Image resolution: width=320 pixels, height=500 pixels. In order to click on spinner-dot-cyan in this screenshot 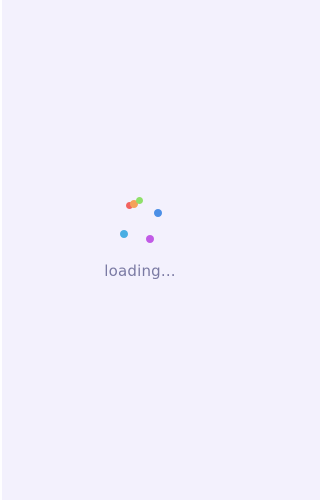, I will do `click(124, 234)`.